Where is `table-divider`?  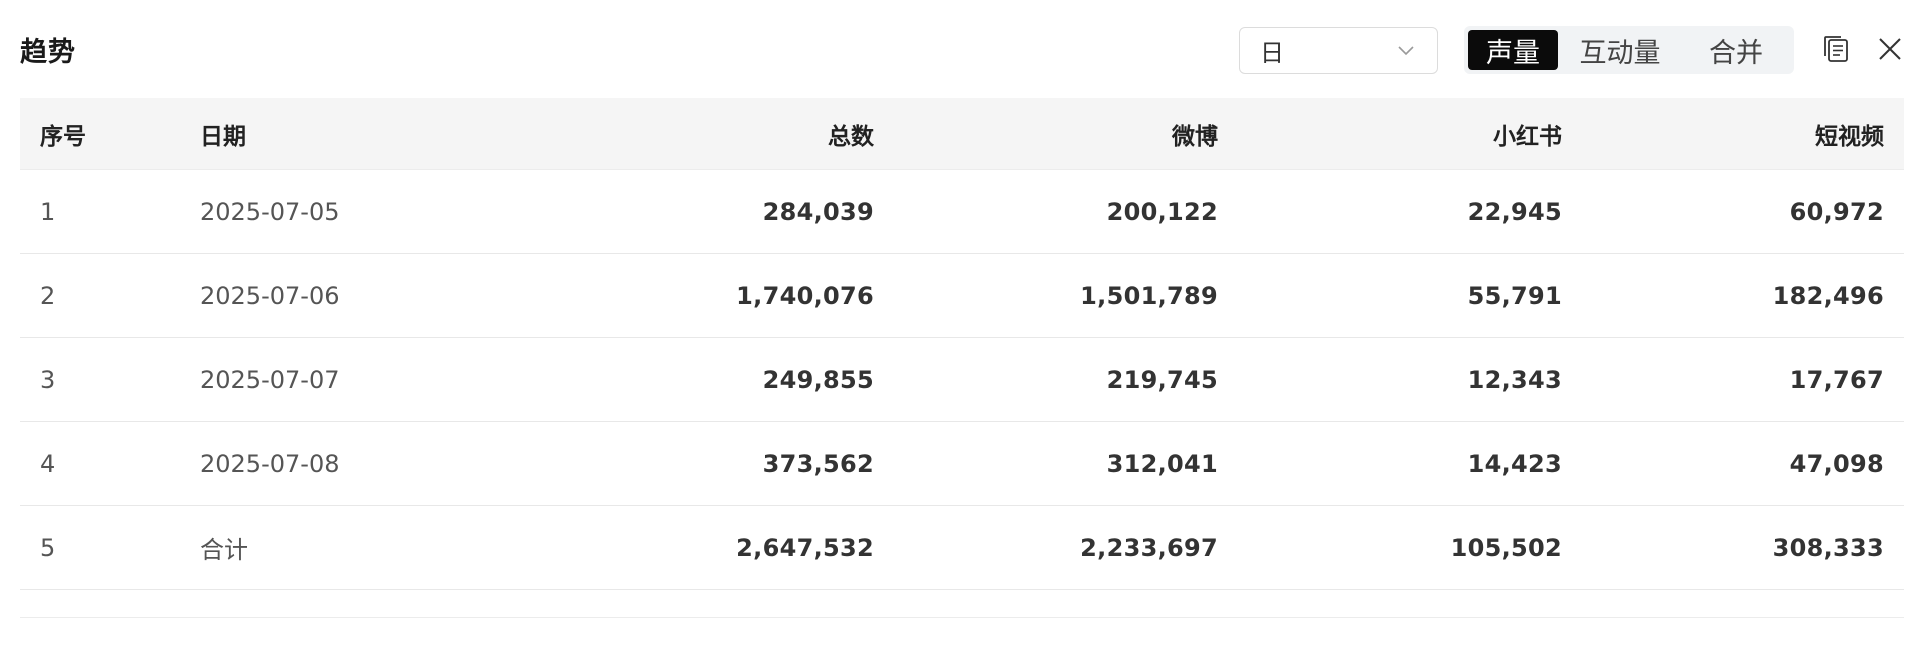 table-divider is located at coordinates (962, 604).